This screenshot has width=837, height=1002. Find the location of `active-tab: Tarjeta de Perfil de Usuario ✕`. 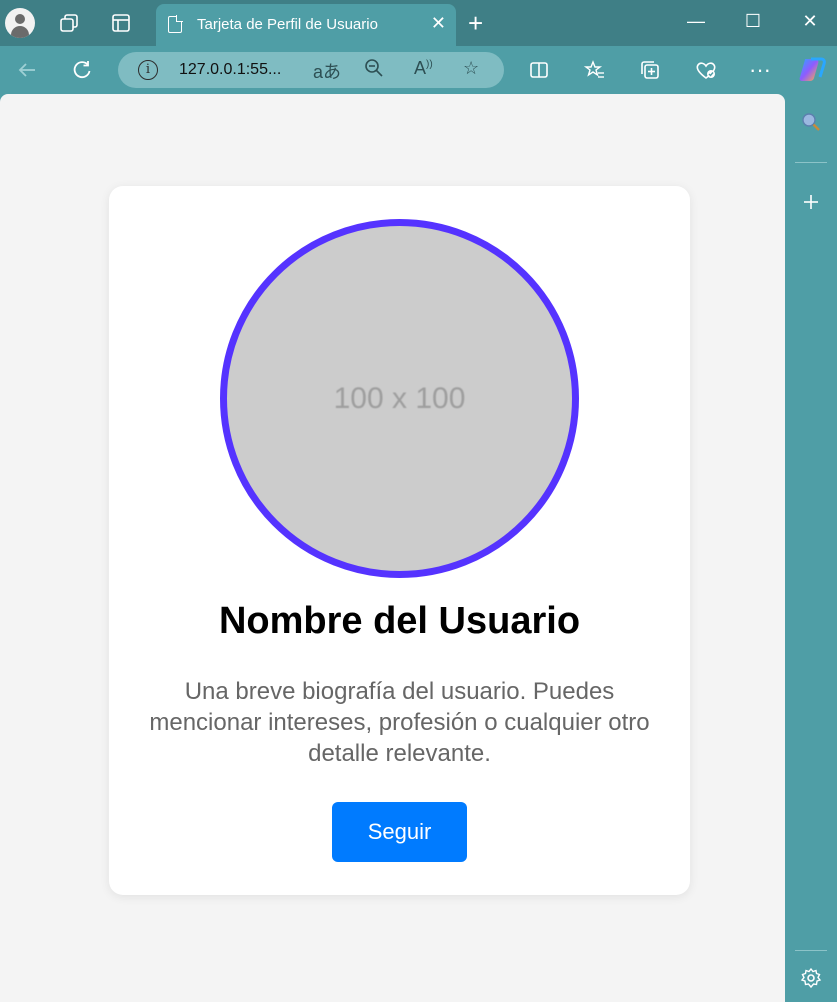

active-tab: Tarjeta de Perfil de Usuario ✕ is located at coordinates (306, 25).